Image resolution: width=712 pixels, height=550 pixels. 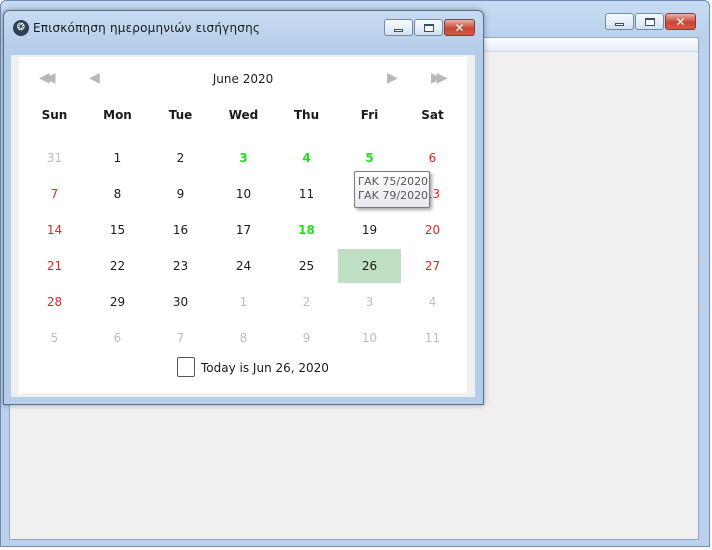 I want to click on dialog-window-controls: ✕, so click(x=429, y=27).